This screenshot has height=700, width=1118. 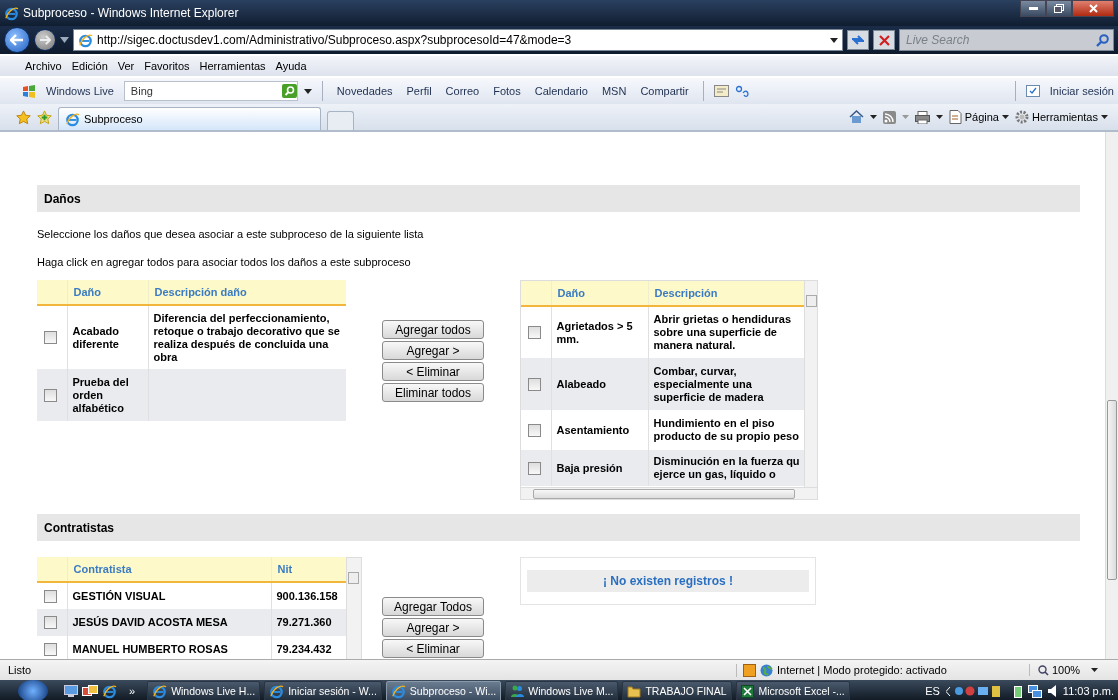 What do you see at coordinates (433, 329) in the screenshot?
I see `action-button: Agregar todos` at bounding box center [433, 329].